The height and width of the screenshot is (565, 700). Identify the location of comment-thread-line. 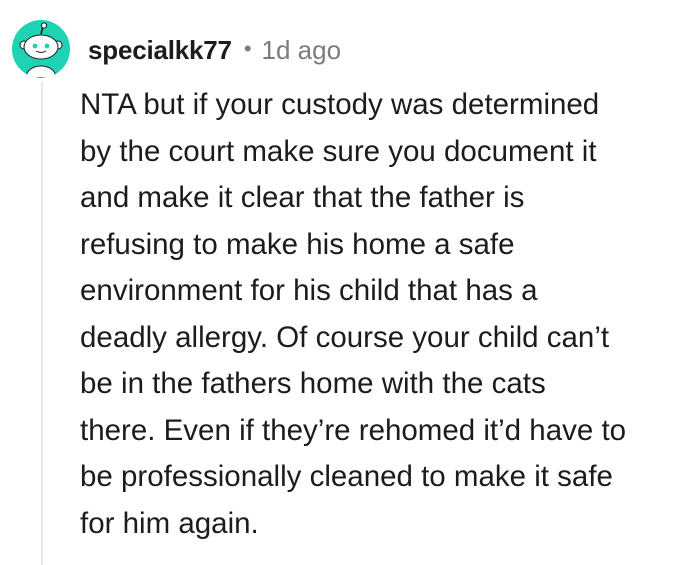
(42, 323).